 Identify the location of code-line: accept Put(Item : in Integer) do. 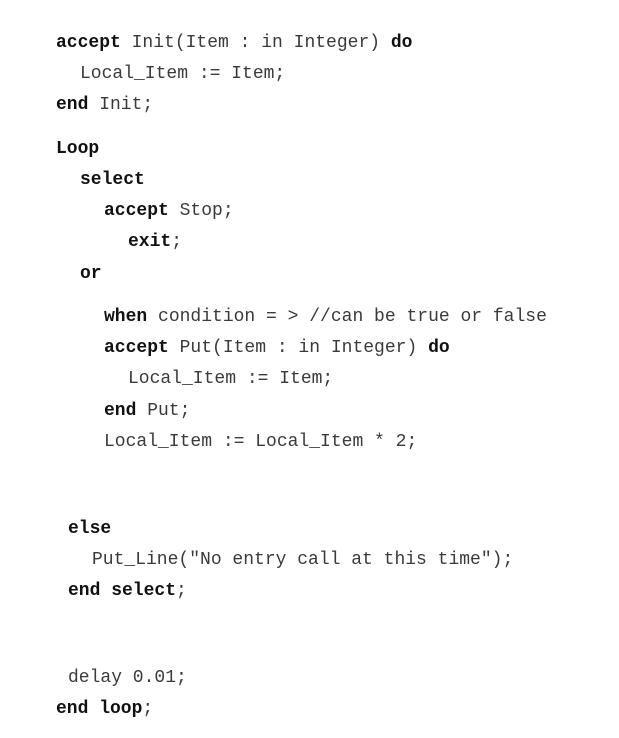
(277, 348).